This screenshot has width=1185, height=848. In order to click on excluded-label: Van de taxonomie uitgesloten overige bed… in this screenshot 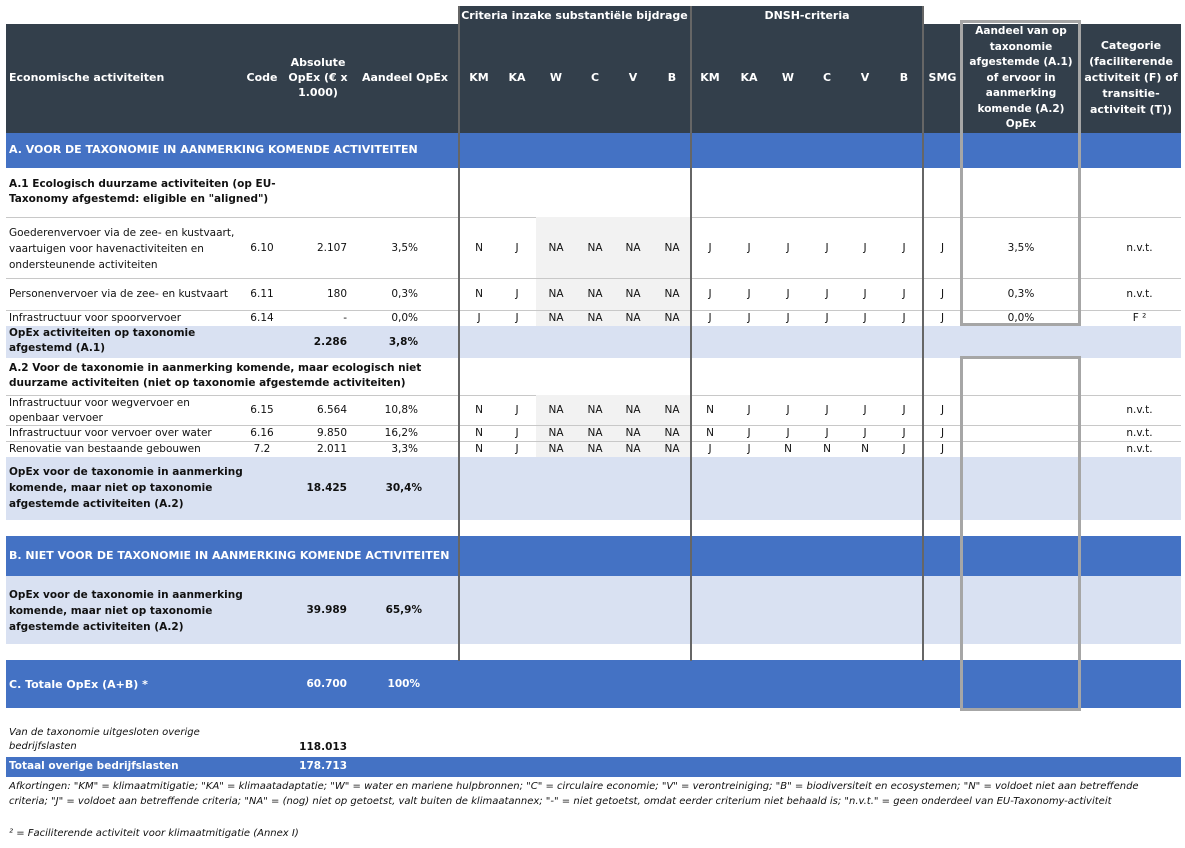, I will do `click(104, 739)`.